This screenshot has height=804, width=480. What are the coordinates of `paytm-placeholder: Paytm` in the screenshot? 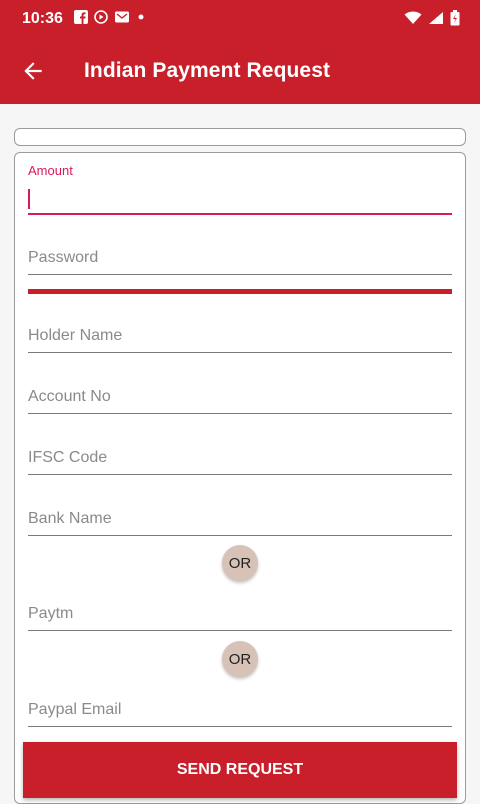 It's located at (51, 613).